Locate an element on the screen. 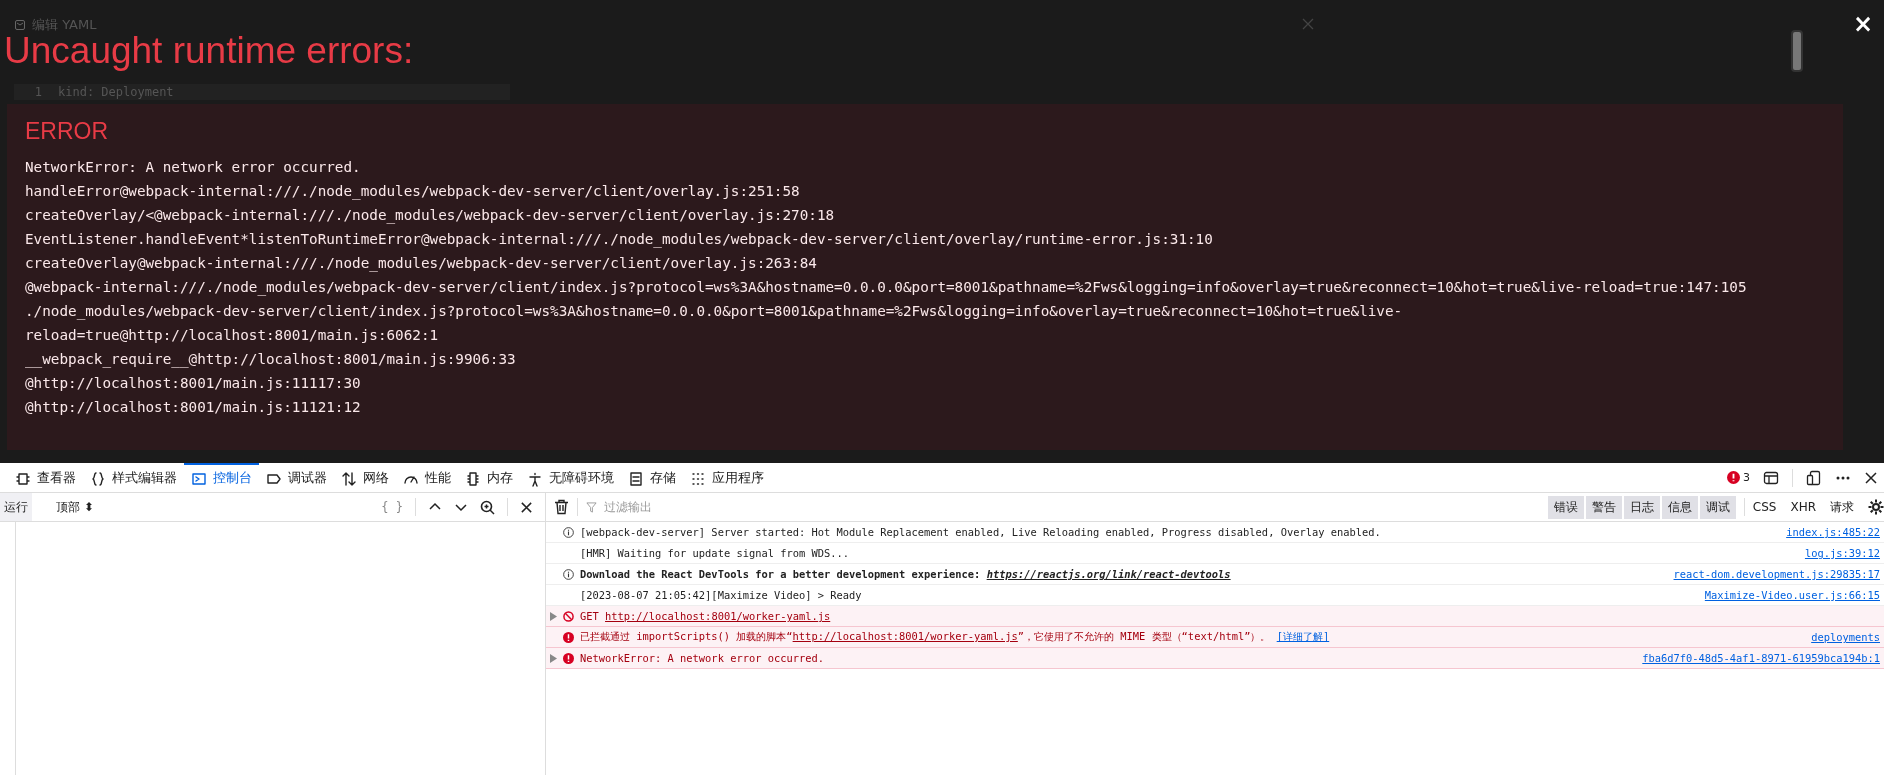  console-message: NetworkError: A network error occurred. is located at coordinates (702, 658).